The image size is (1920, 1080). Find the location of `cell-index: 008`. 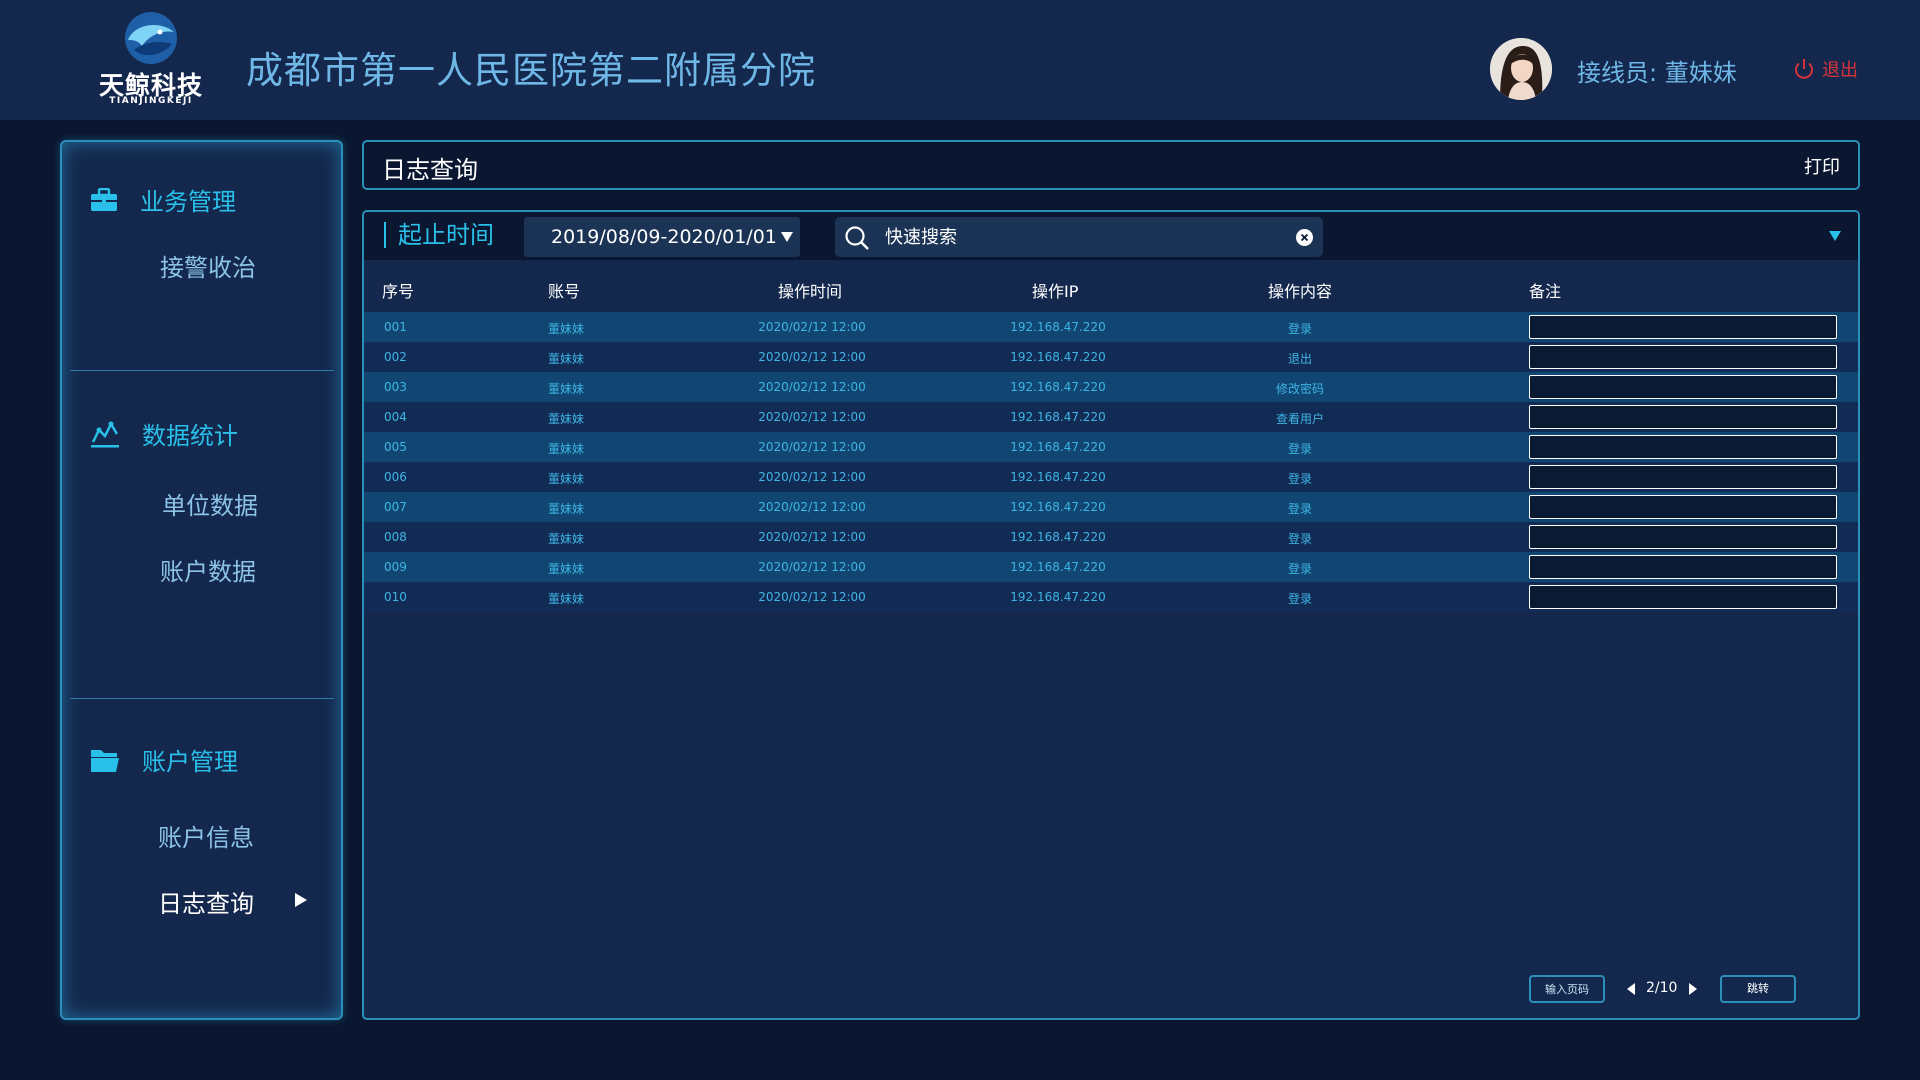

cell-index: 008 is located at coordinates (395, 537).